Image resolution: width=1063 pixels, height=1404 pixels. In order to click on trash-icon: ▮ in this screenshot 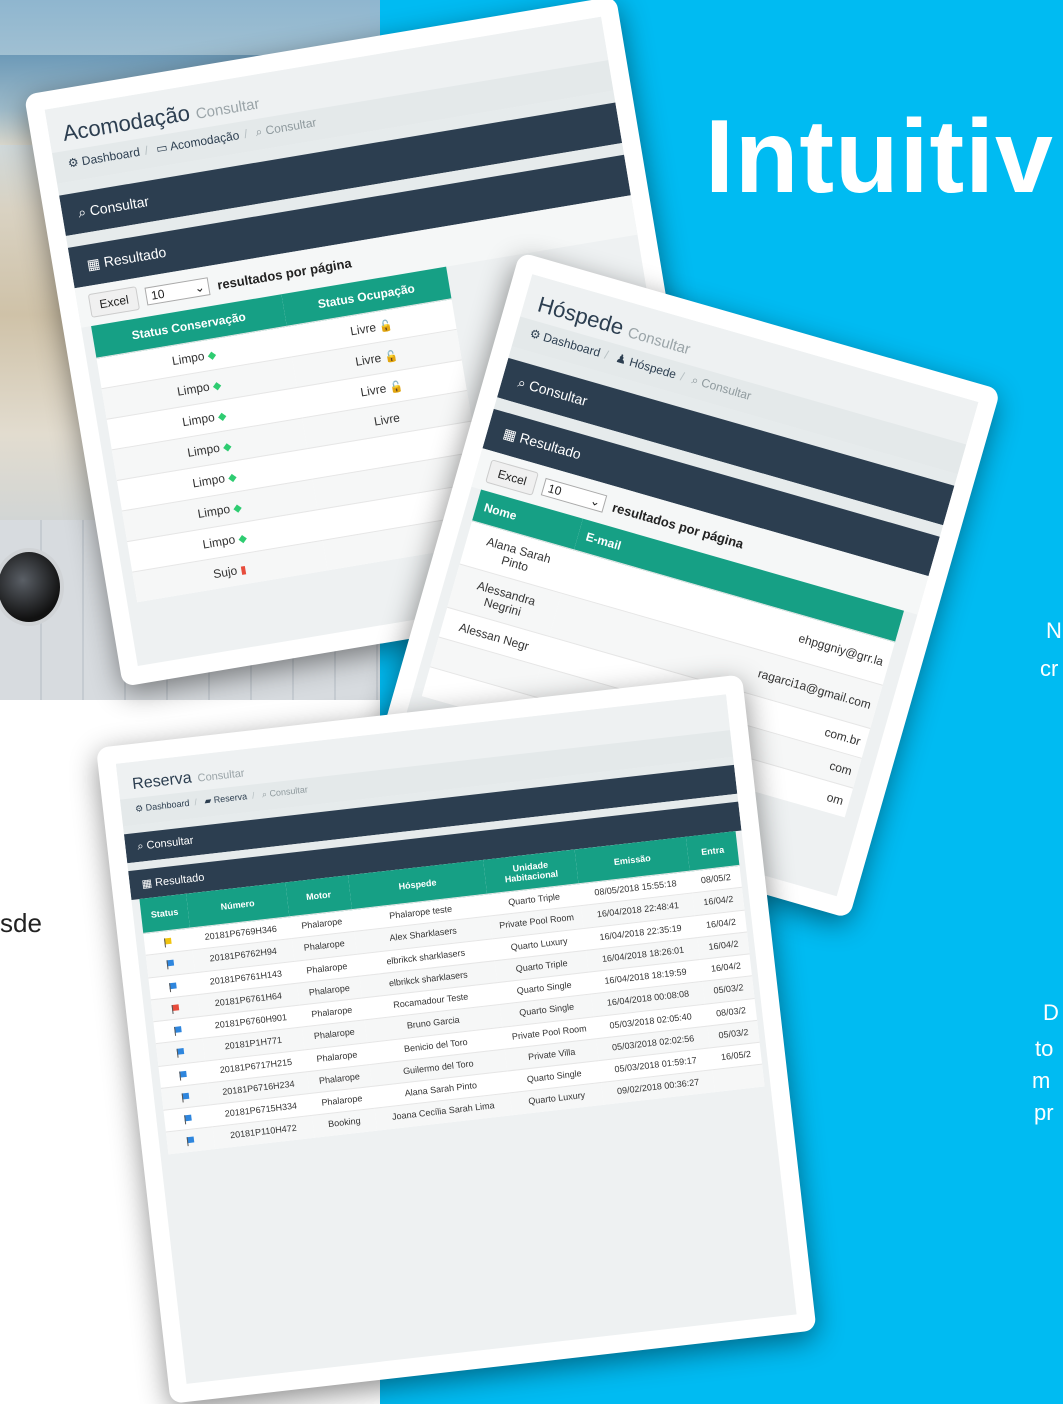, I will do `click(243, 570)`.